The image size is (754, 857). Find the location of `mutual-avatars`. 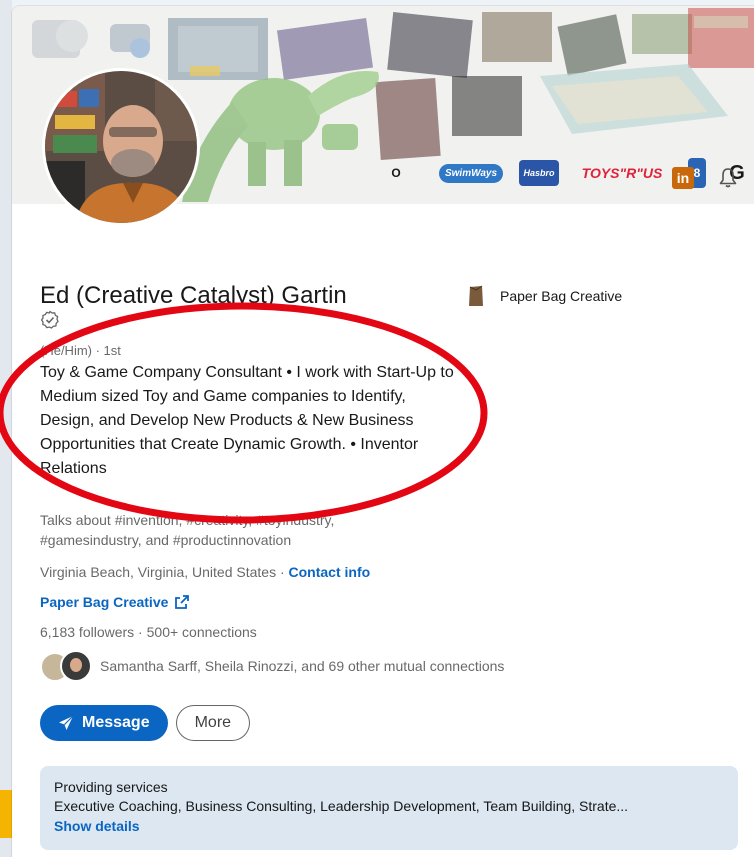

mutual-avatars is located at coordinates (66, 666).